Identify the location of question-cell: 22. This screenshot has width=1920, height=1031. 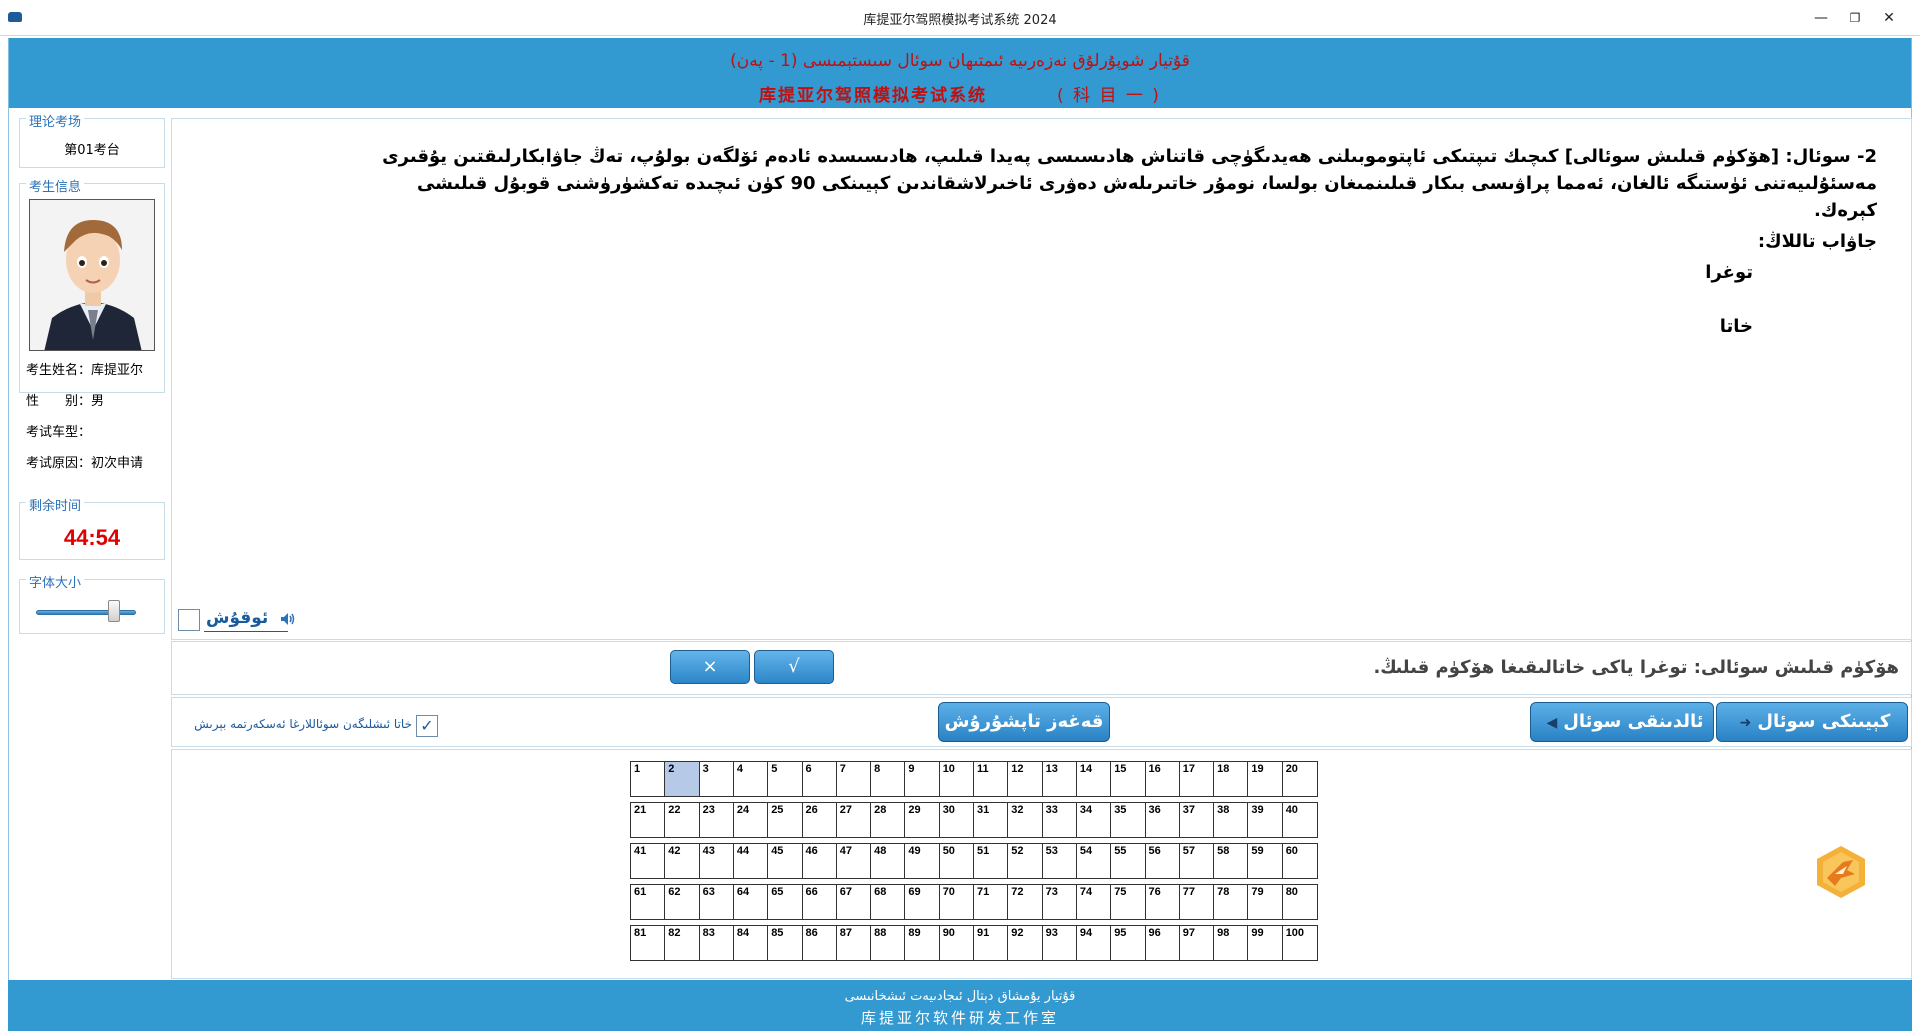
(682, 820).